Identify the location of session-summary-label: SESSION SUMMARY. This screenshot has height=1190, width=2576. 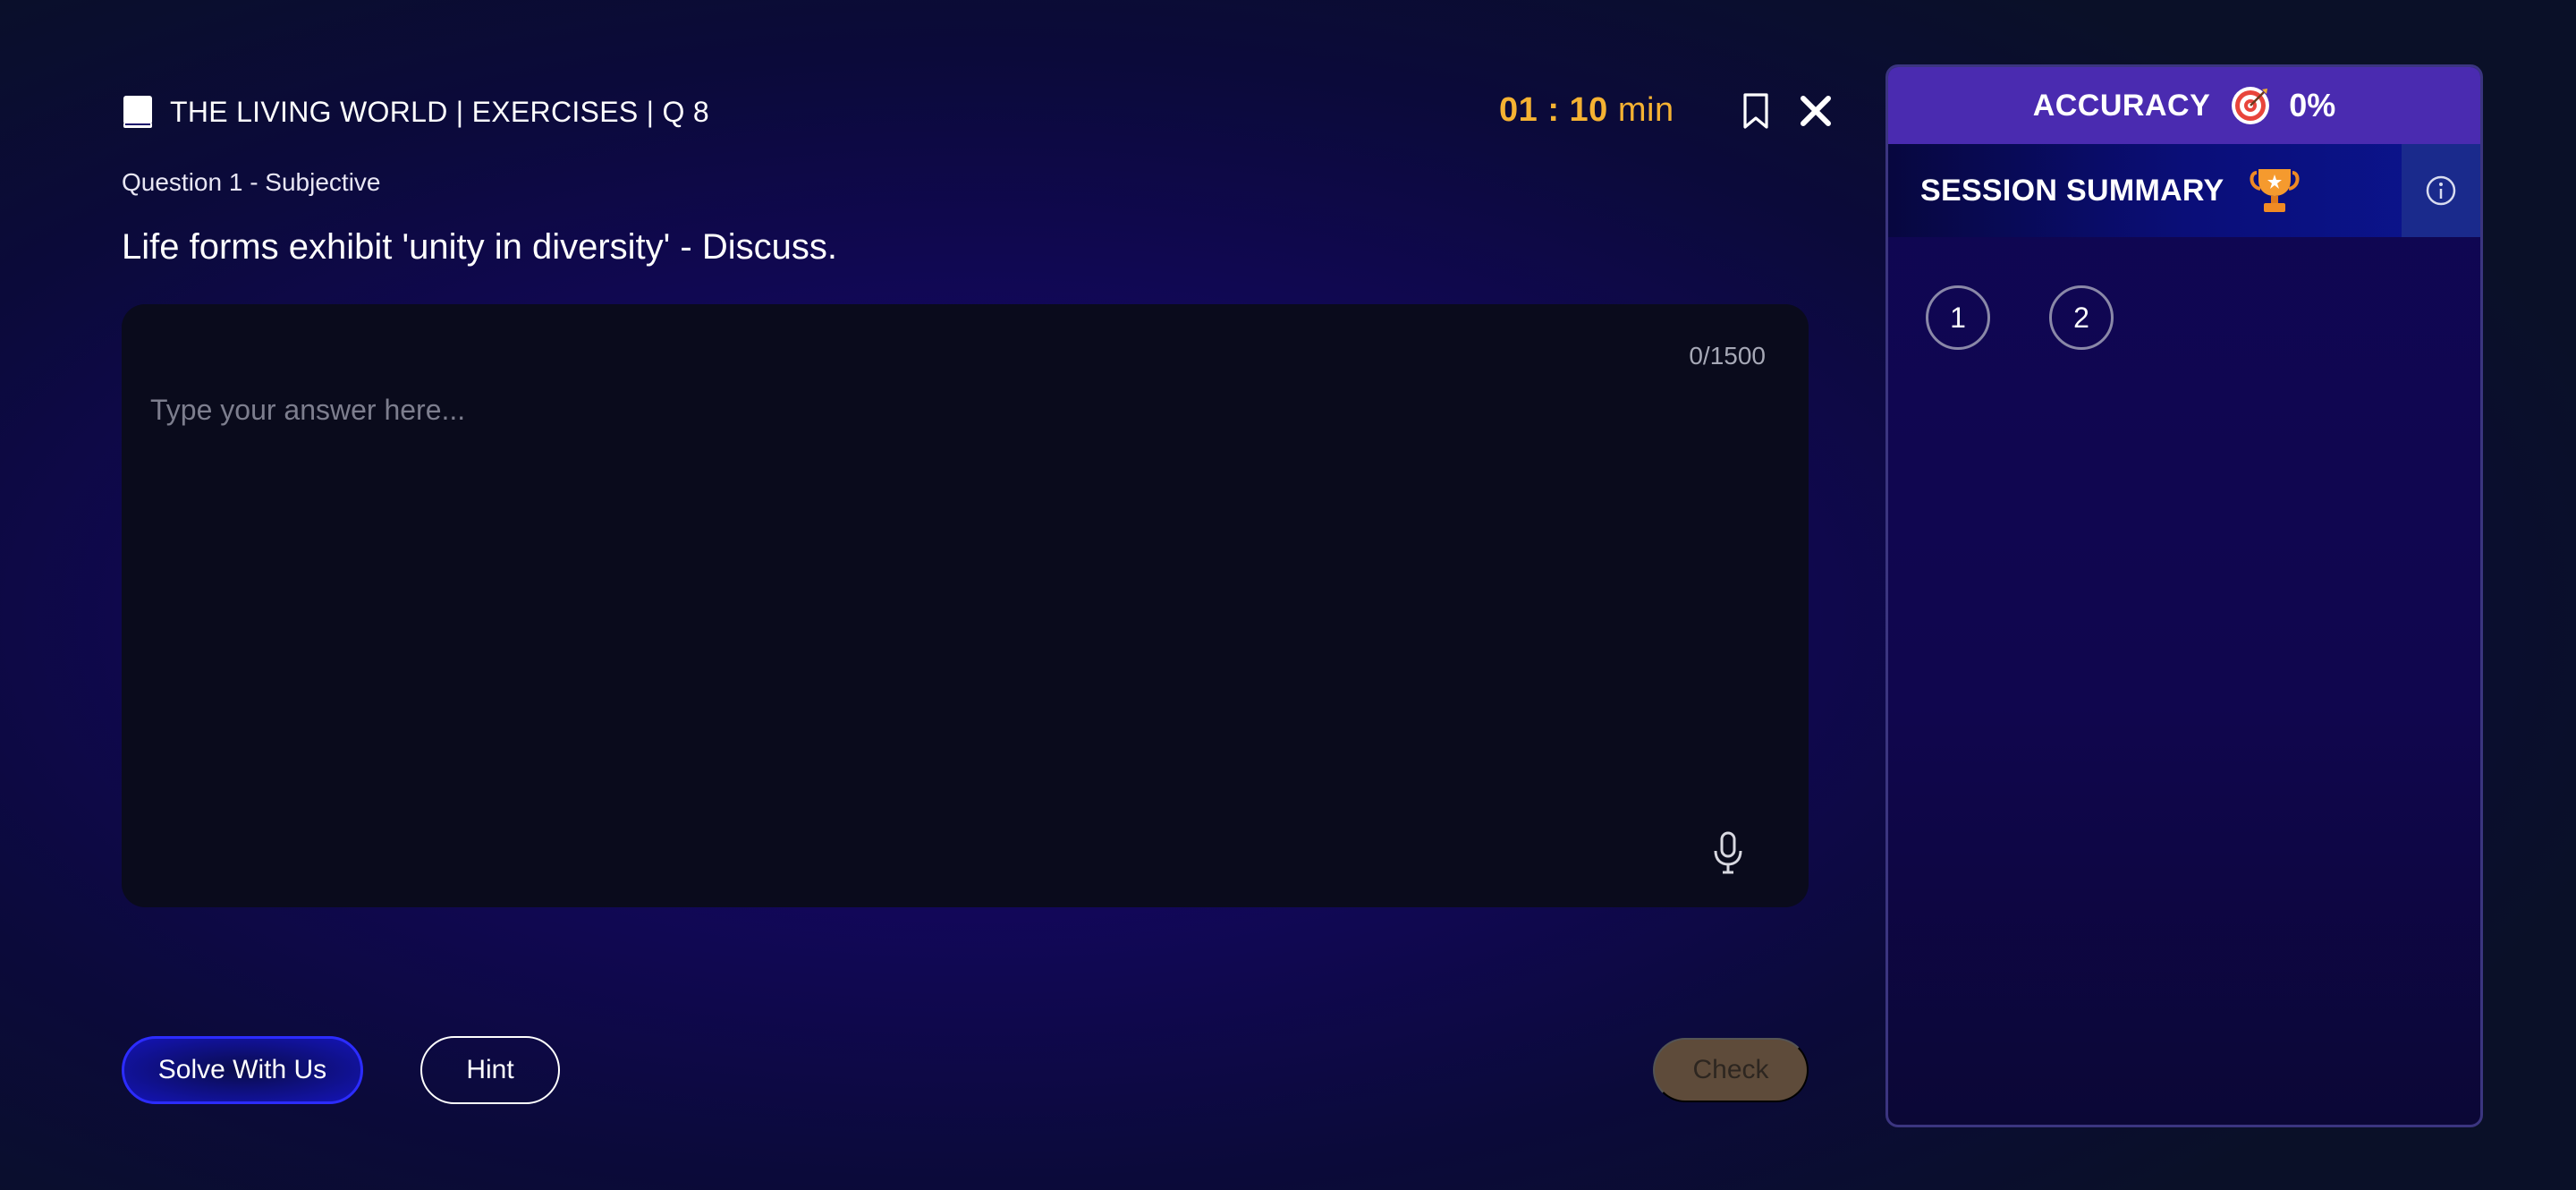
(2072, 190).